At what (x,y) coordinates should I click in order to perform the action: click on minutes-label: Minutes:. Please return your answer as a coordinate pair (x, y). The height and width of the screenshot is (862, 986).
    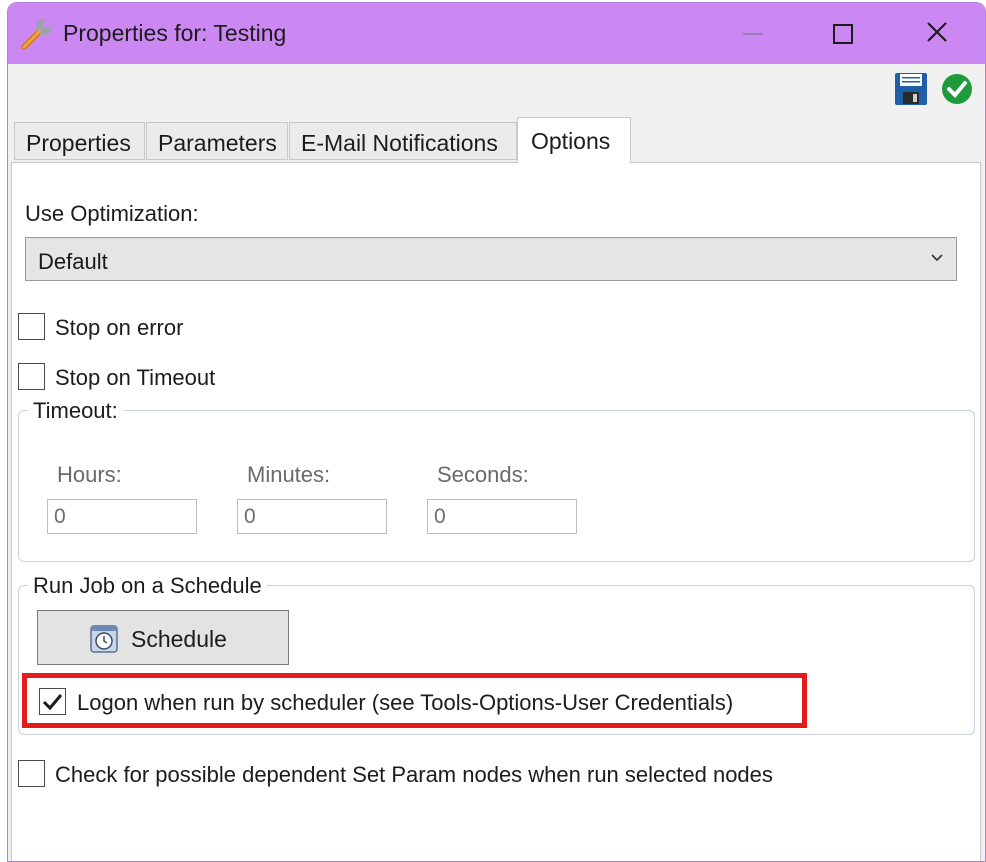
    Looking at the image, I should click on (289, 474).